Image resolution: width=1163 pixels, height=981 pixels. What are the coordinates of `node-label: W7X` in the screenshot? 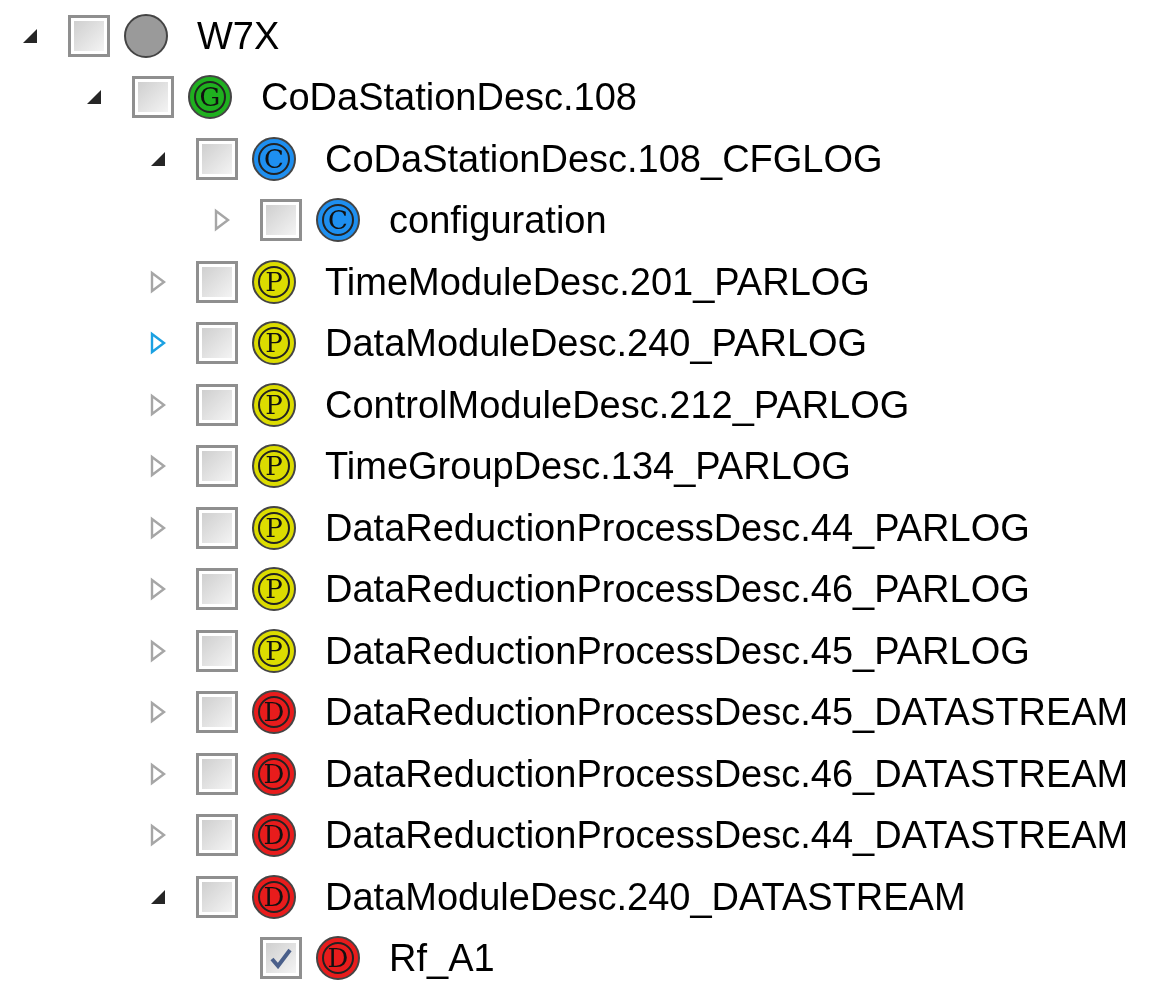 It's located at (238, 35).